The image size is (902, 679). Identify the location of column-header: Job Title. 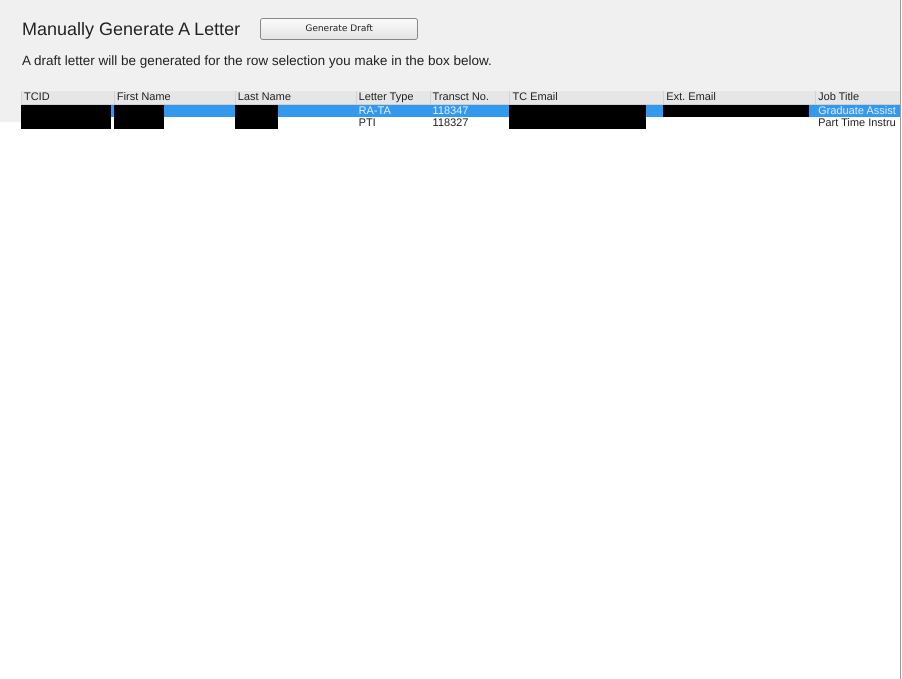
(857, 97).